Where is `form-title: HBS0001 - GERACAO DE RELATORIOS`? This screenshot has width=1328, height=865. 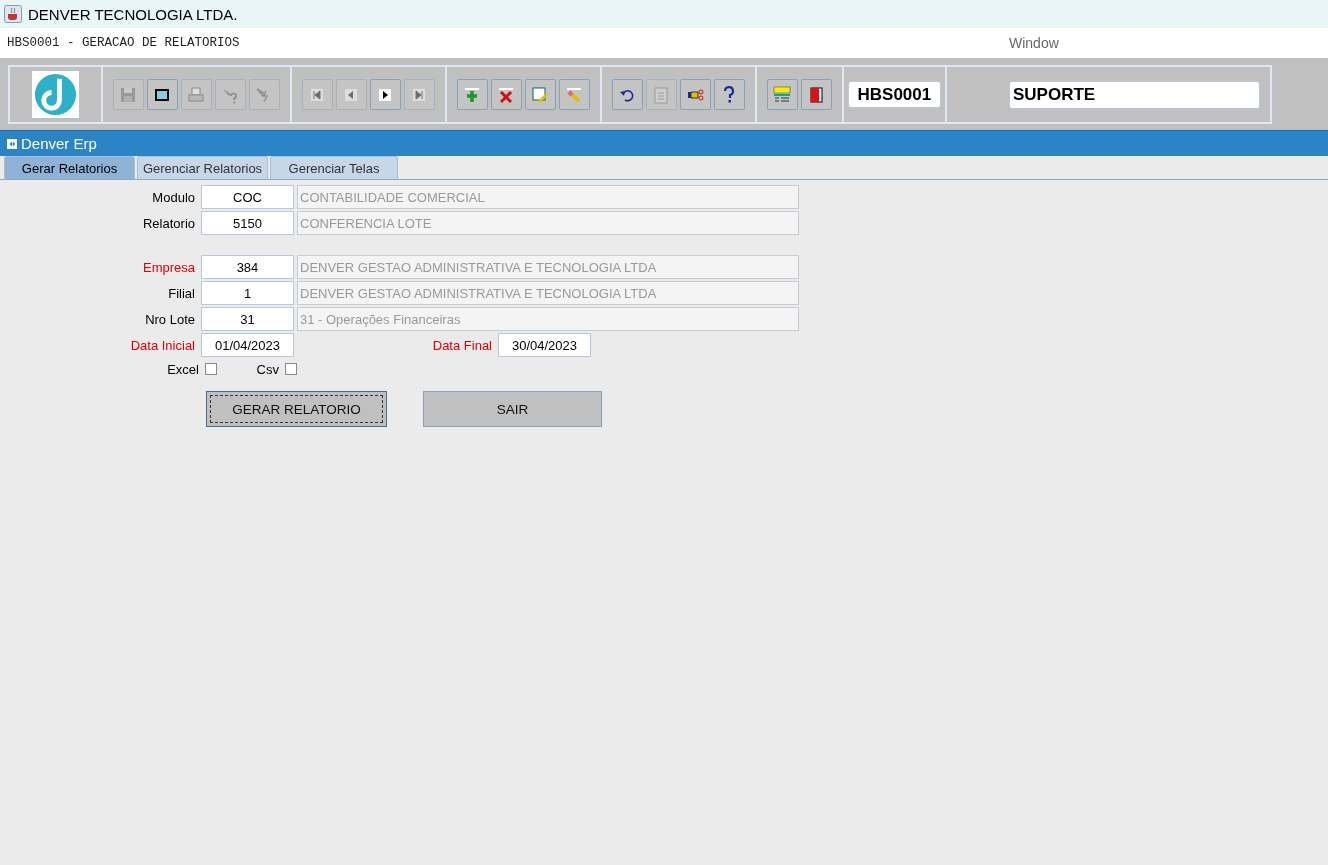 form-title: HBS0001 - GERACAO DE RELATORIOS is located at coordinates (123, 43).